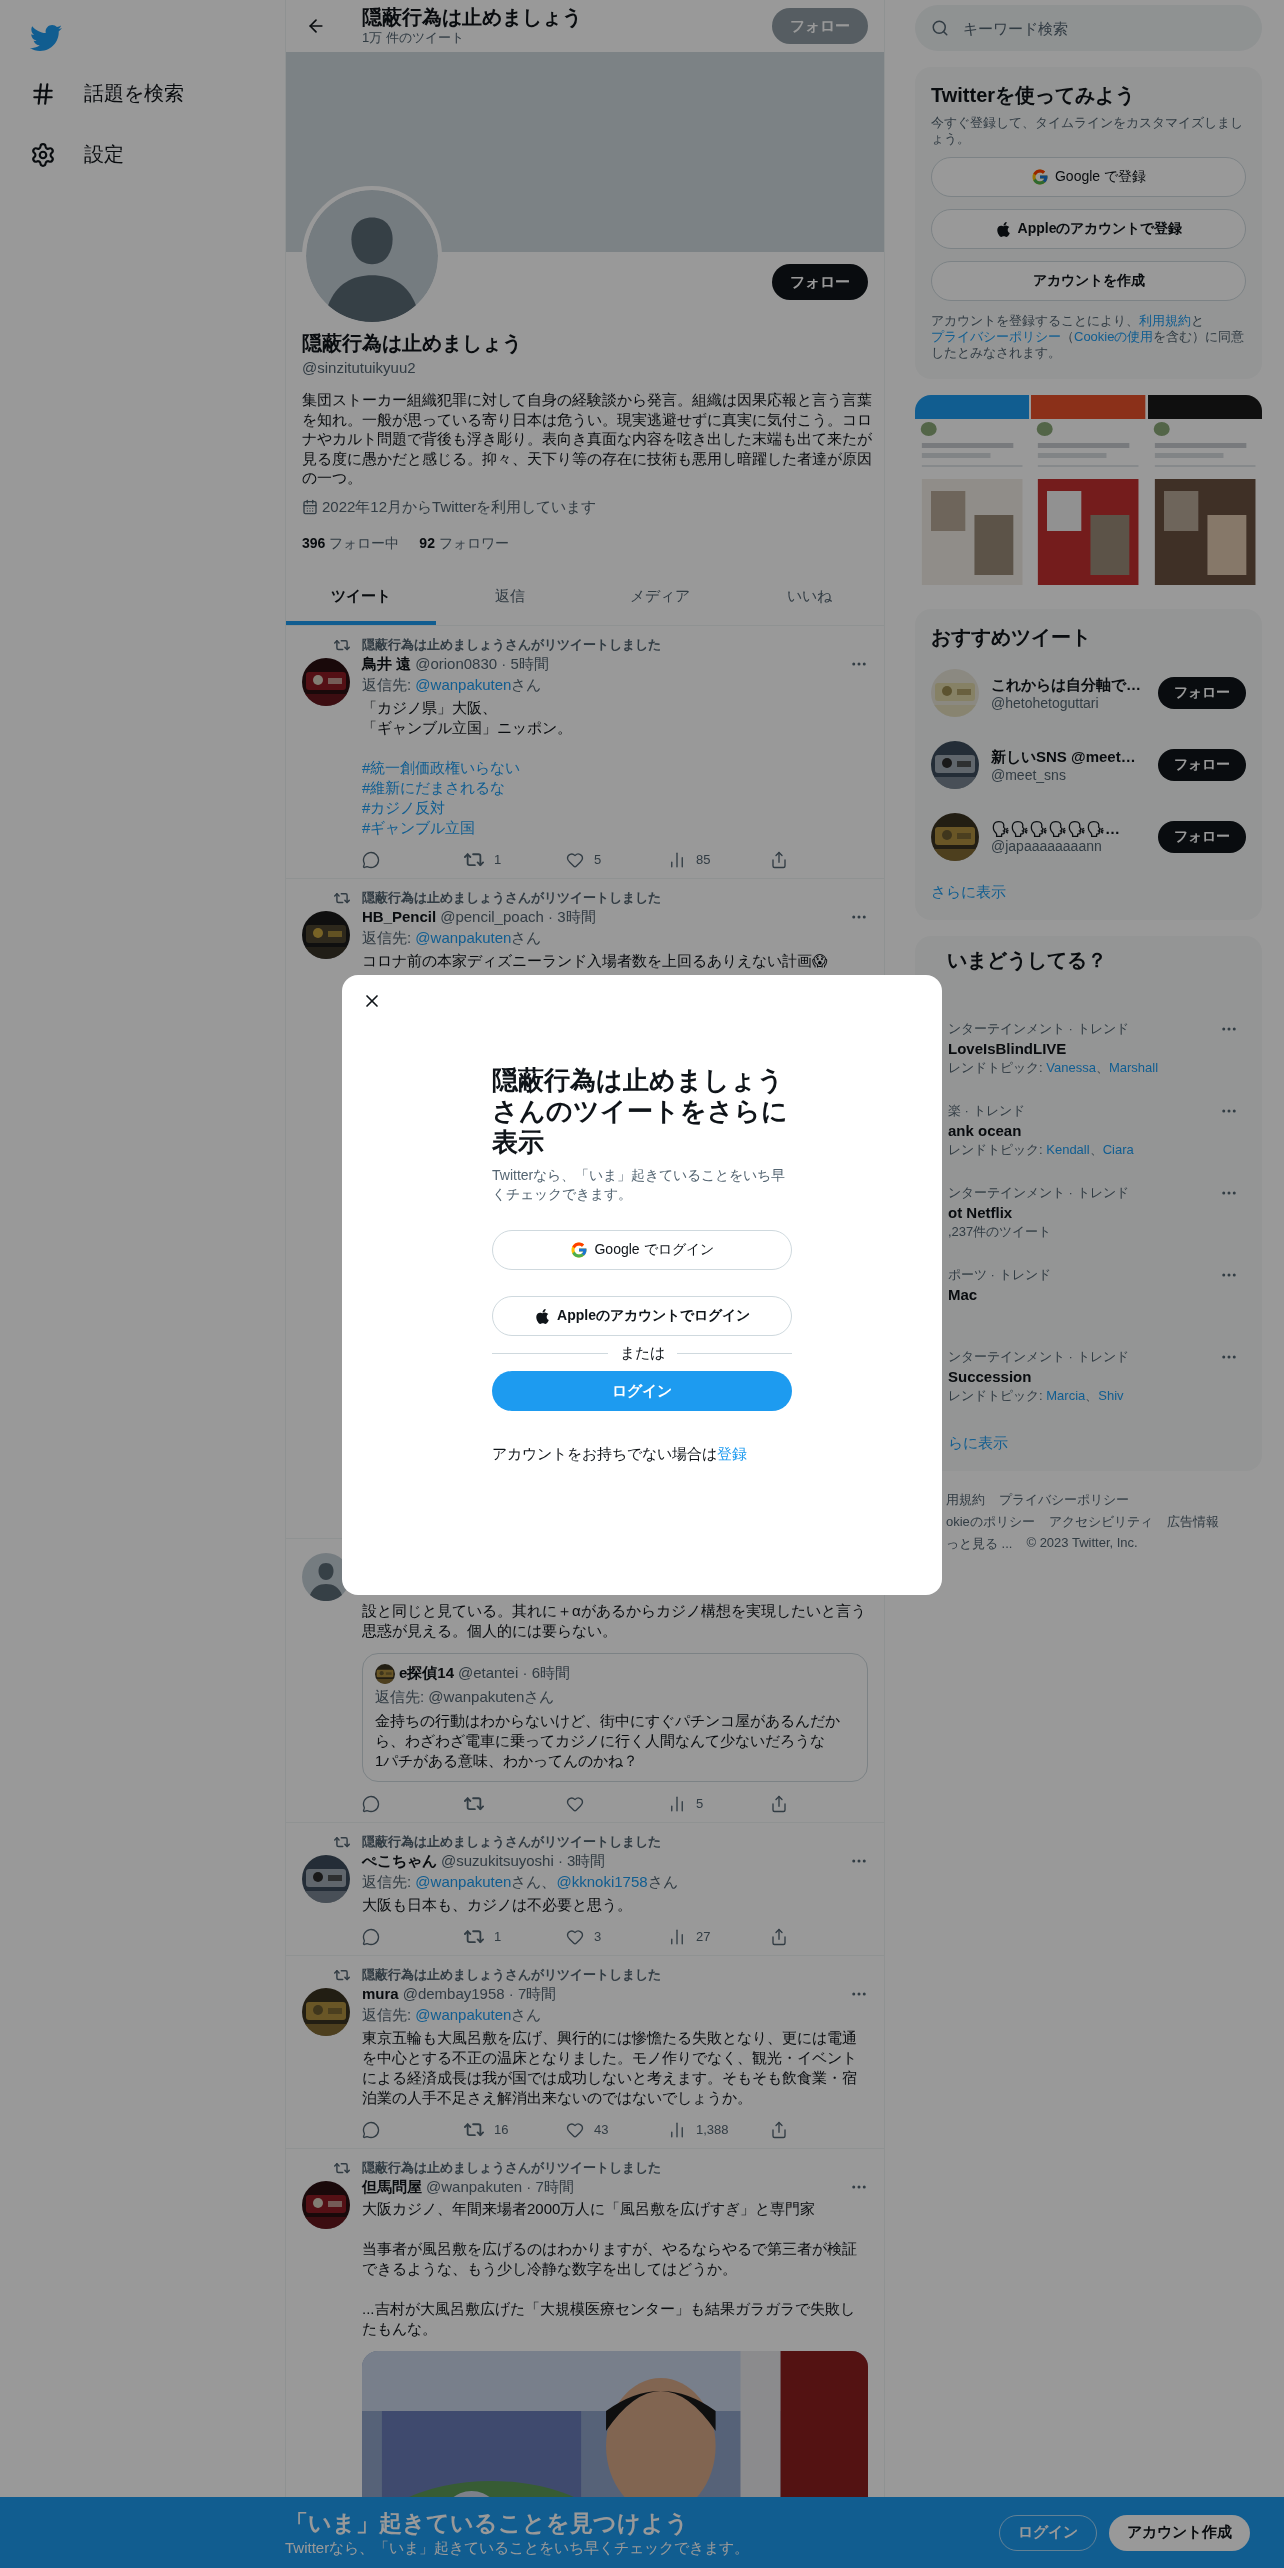 This screenshot has height=2568, width=1284. What do you see at coordinates (441, 767) in the screenshot?
I see `hashtag-link: #統一創価政権いらない` at bounding box center [441, 767].